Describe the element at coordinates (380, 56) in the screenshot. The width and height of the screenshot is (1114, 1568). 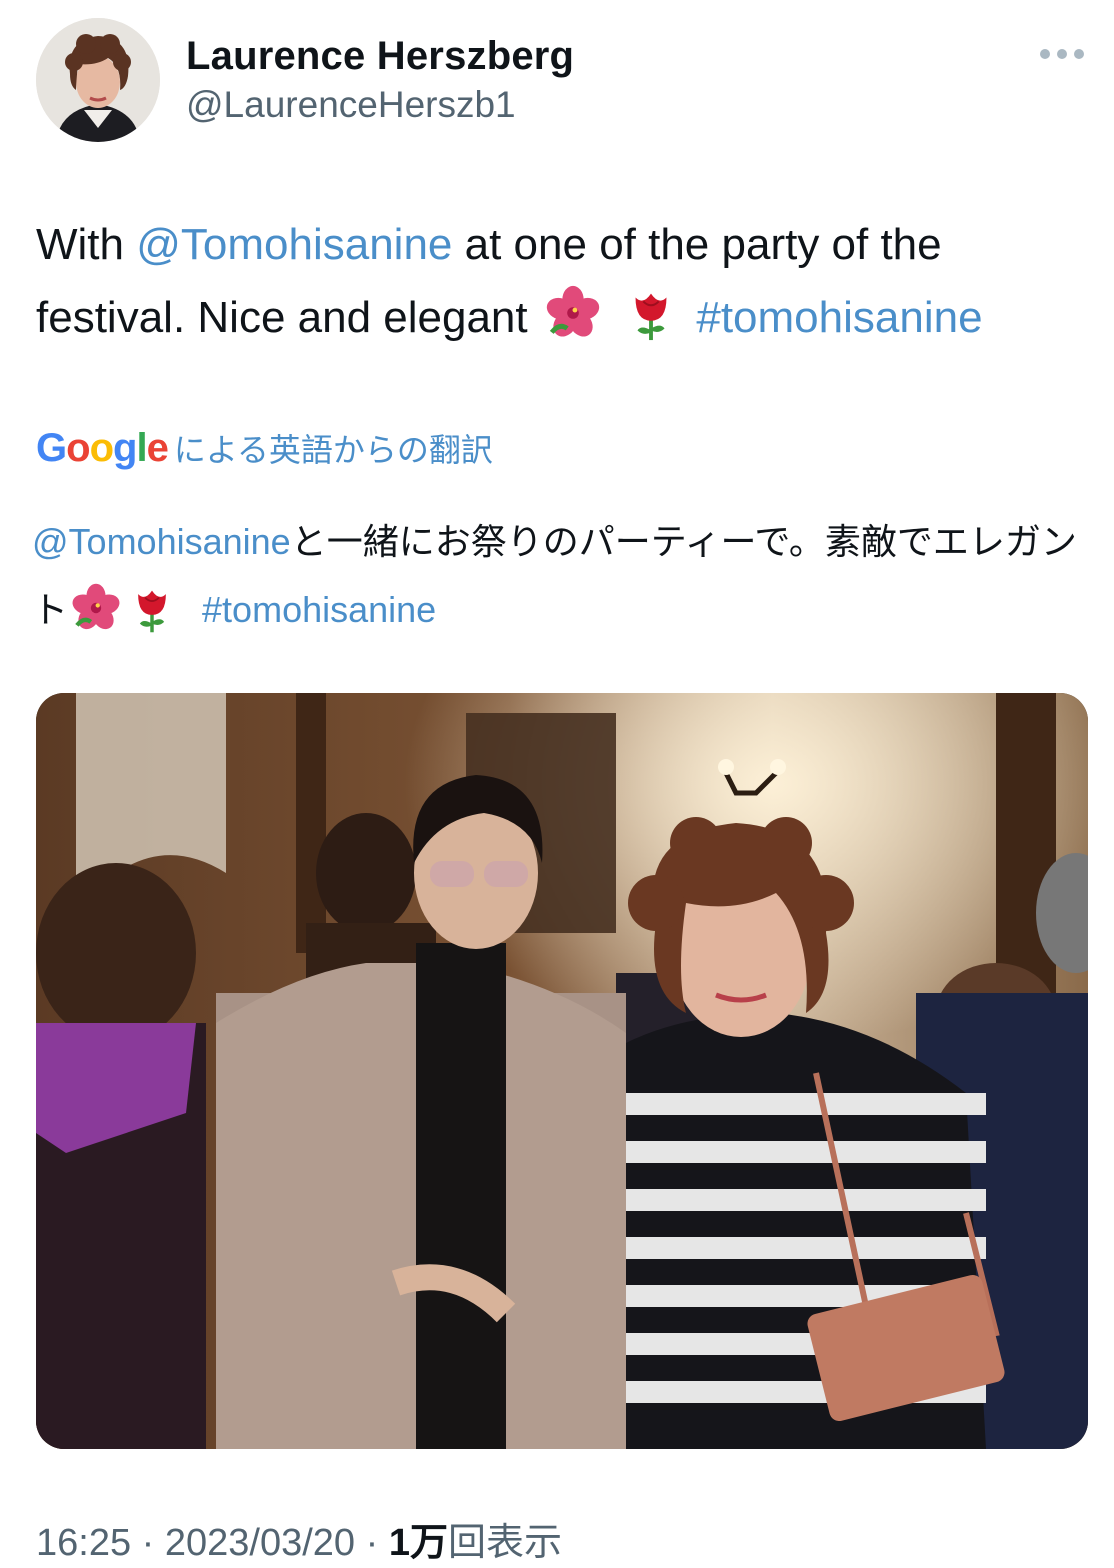
I see `display-name: Laurence Herszberg` at that location.